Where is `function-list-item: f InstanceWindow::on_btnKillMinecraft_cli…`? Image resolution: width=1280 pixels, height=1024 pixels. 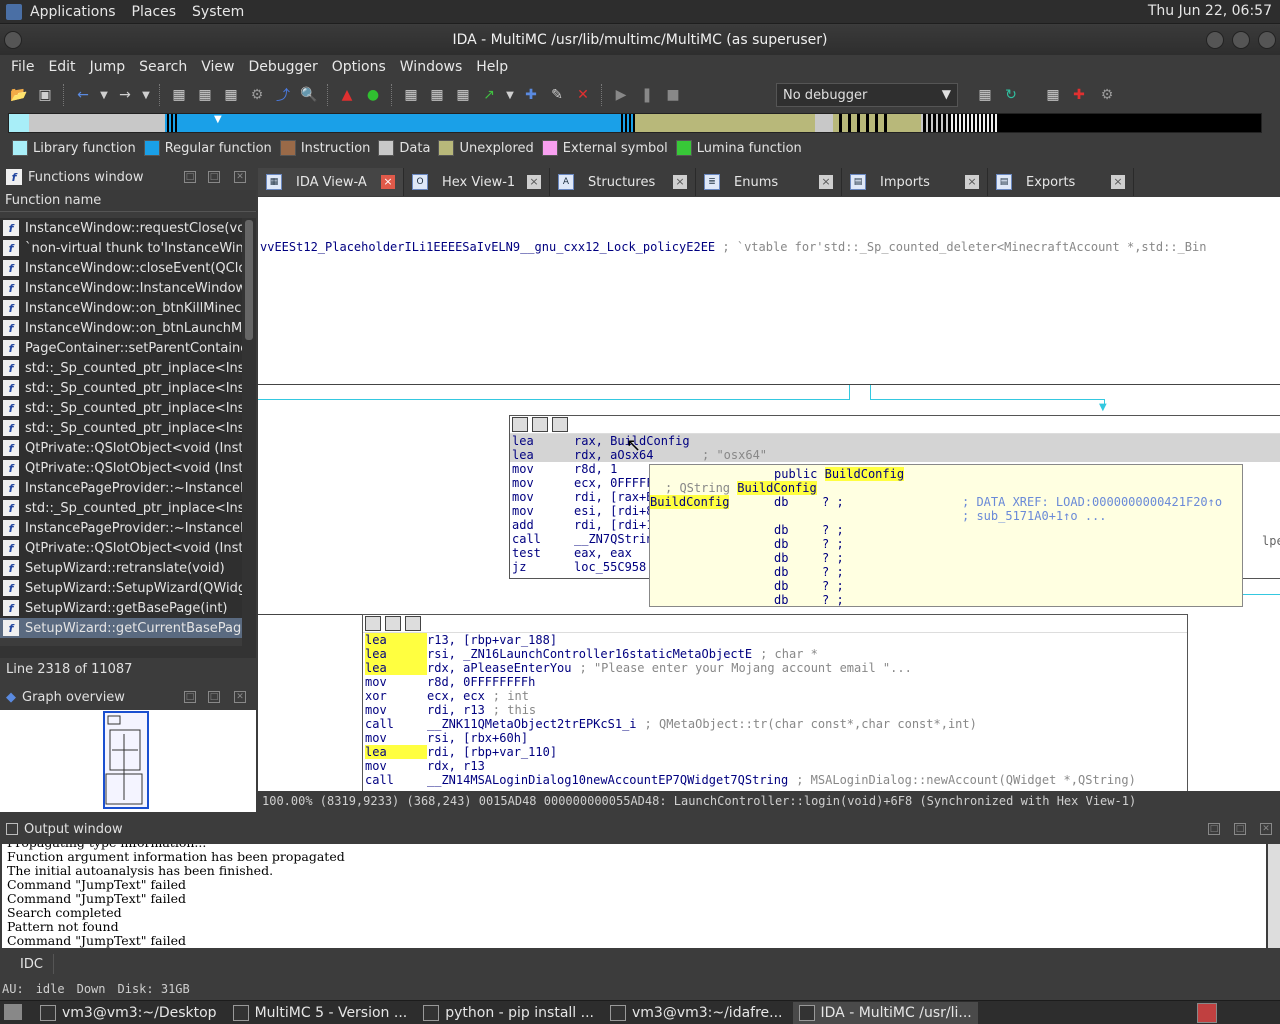
function-list-item: f InstanceWindow::on_btnKillMinecraft_cli… is located at coordinates (121, 308).